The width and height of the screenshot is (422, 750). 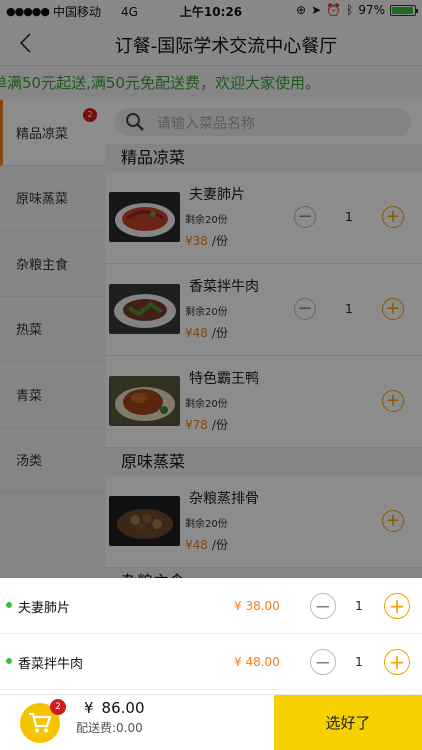 What do you see at coordinates (51, 664) in the screenshot?
I see `cart-item-name: 香菜拌牛肉` at bounding box center [51, 664].